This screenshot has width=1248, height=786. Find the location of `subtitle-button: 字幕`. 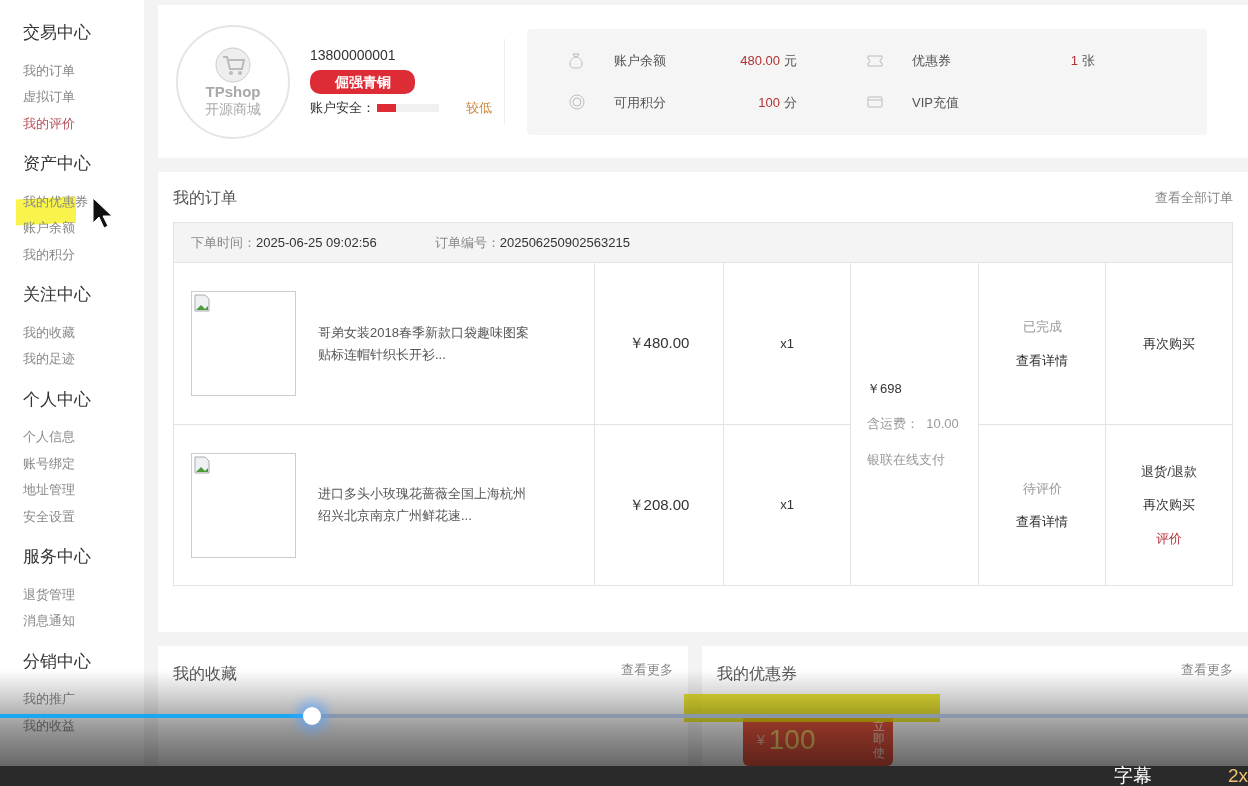

subtitle-button: 字幕 is located at coordinates (1133, 776).